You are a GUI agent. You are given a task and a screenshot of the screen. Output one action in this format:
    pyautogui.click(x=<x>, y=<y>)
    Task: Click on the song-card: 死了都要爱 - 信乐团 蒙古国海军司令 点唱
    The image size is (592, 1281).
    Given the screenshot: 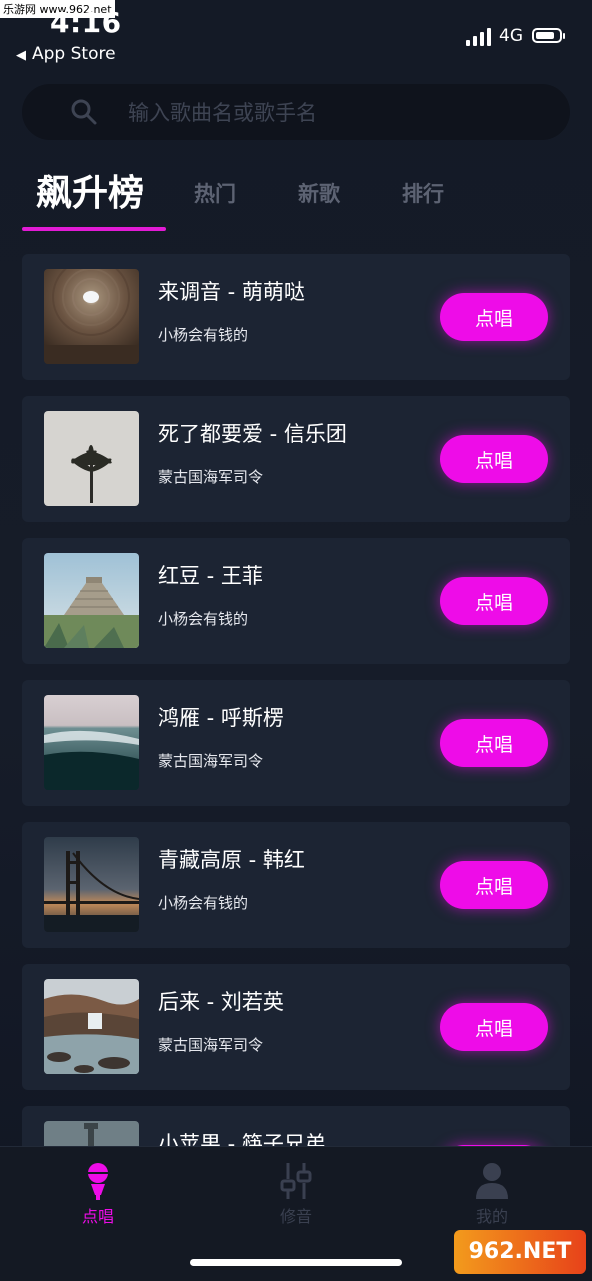 What is the action you would take?
    pyautogui.click(x=296, y=459)
    